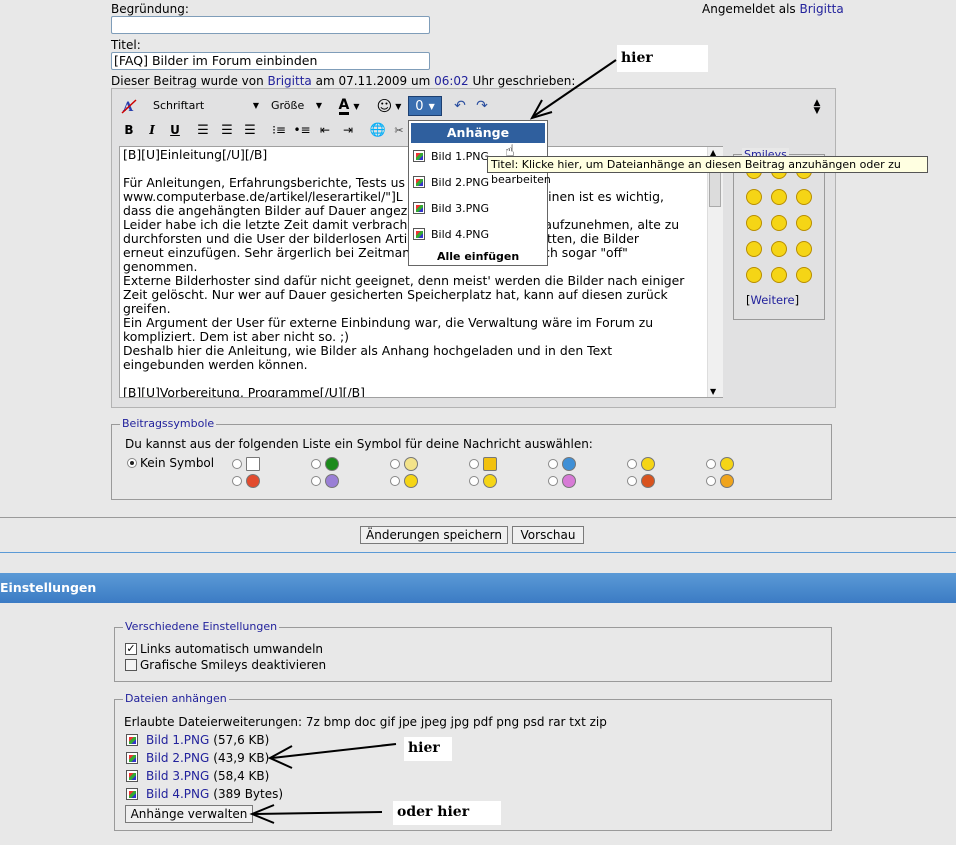 The image size is (956, 845). I want to click on remove-link-icon: ✂, so click(399, 130).